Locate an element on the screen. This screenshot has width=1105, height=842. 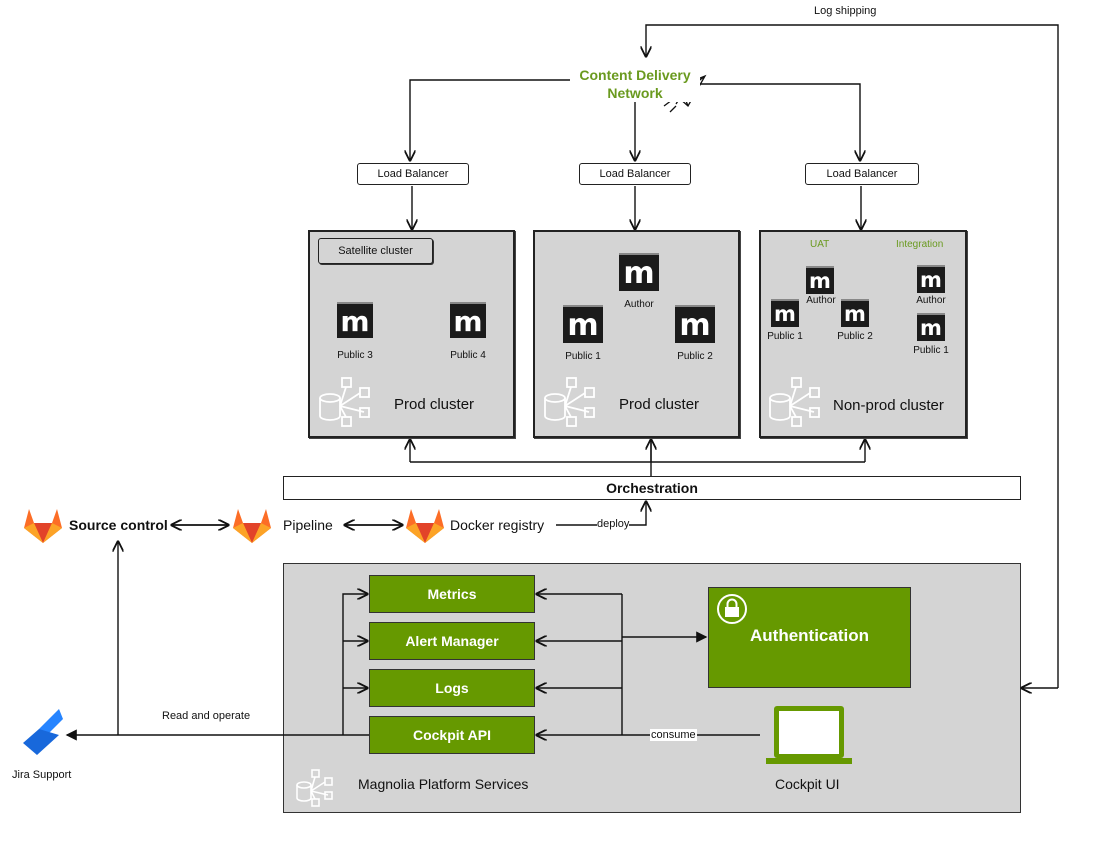
platform-title: Magnolia Platform Services is located at coordinates (443, 784).